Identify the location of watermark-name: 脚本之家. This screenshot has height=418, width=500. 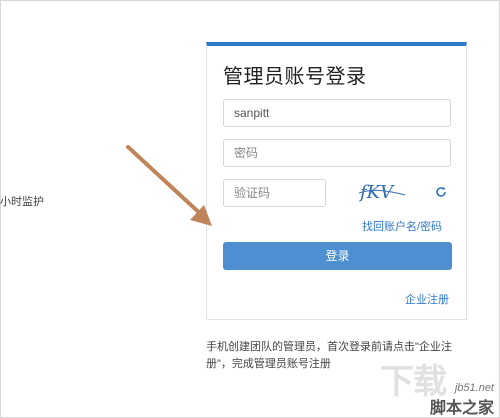
(461, 408).